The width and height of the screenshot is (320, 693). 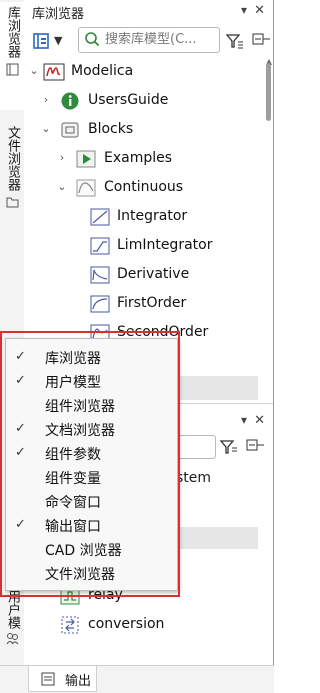 What do you see at coordinates (54, 72) in the screenshot?
I see `modelica-icon` at bounding box center [54, 72].